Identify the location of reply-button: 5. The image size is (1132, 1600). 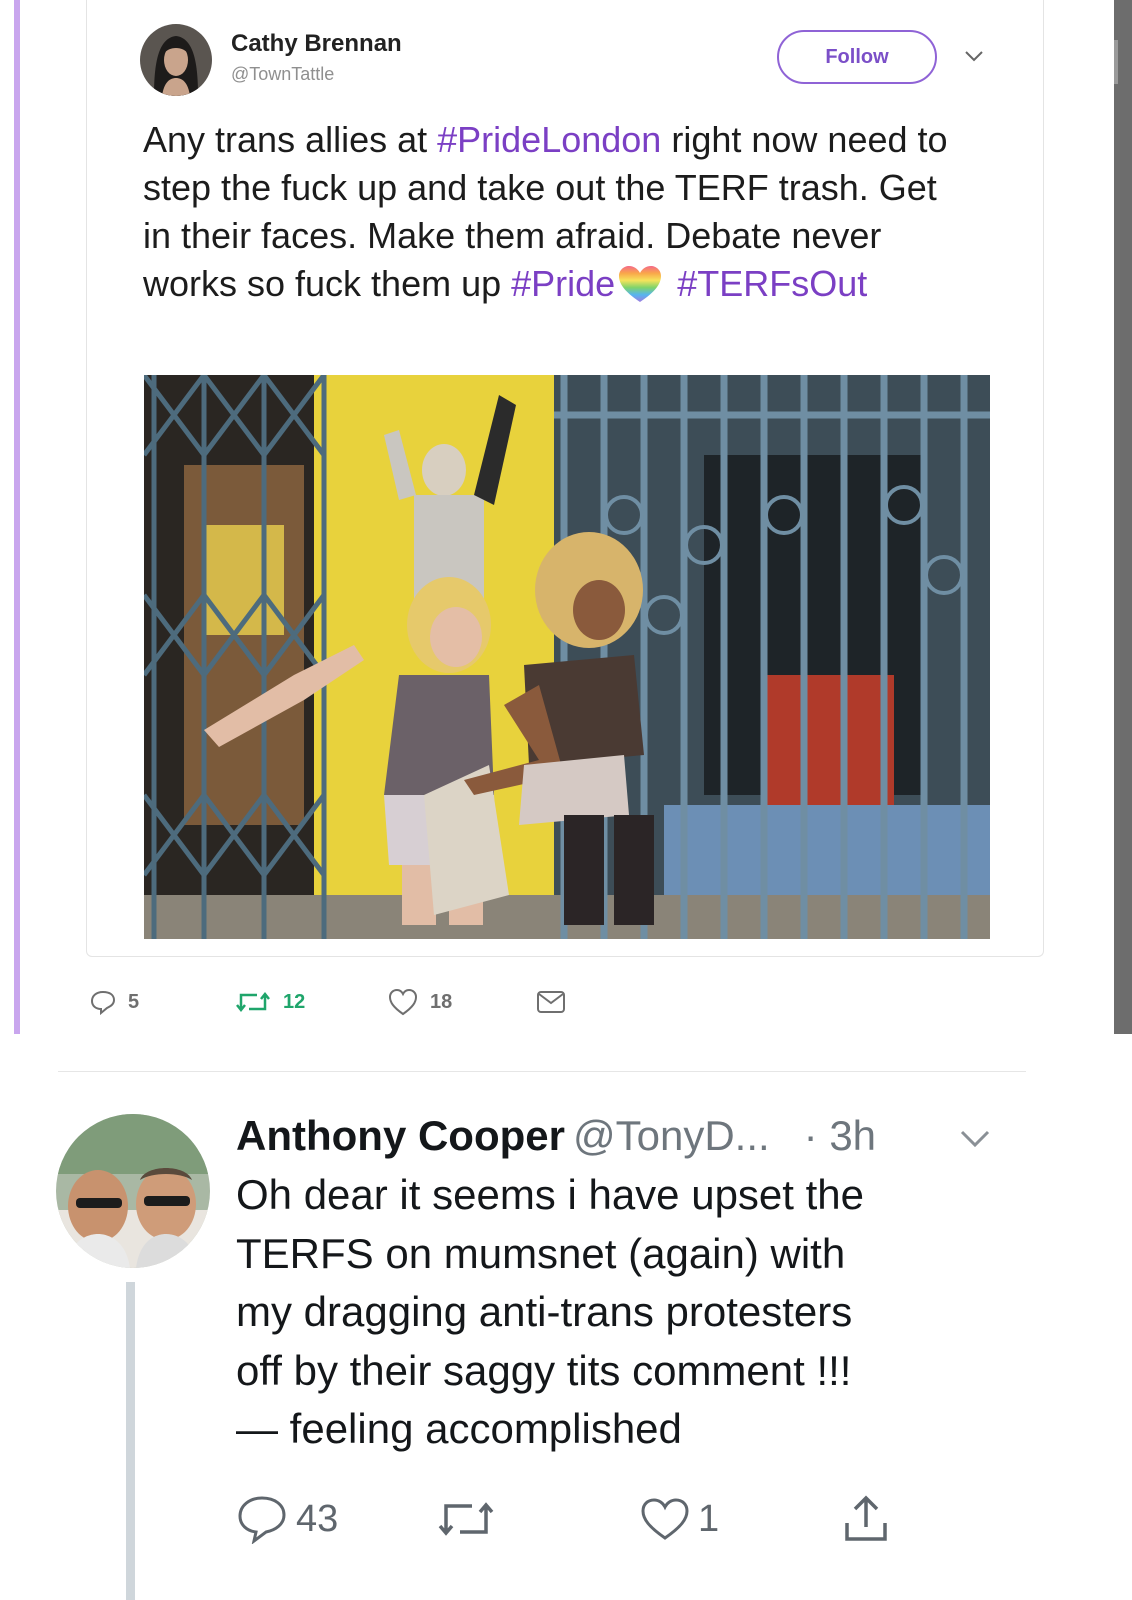
(114, 1002).